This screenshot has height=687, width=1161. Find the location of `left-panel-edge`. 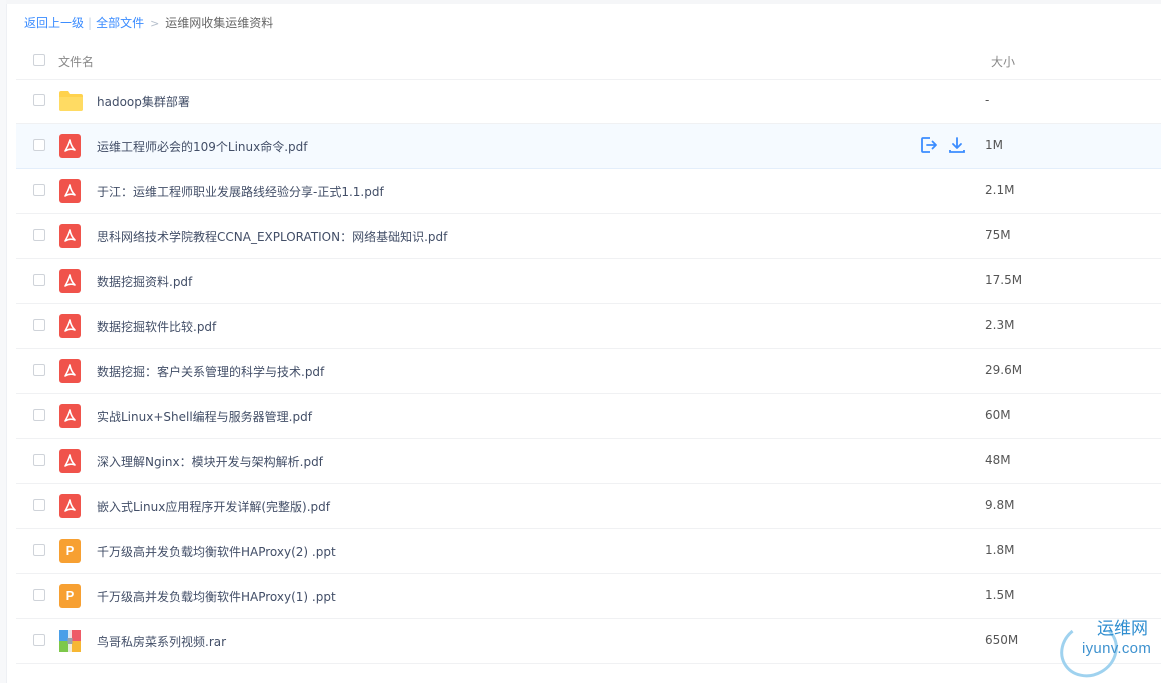

left-panel-edge is located at coordinates (3, 341).